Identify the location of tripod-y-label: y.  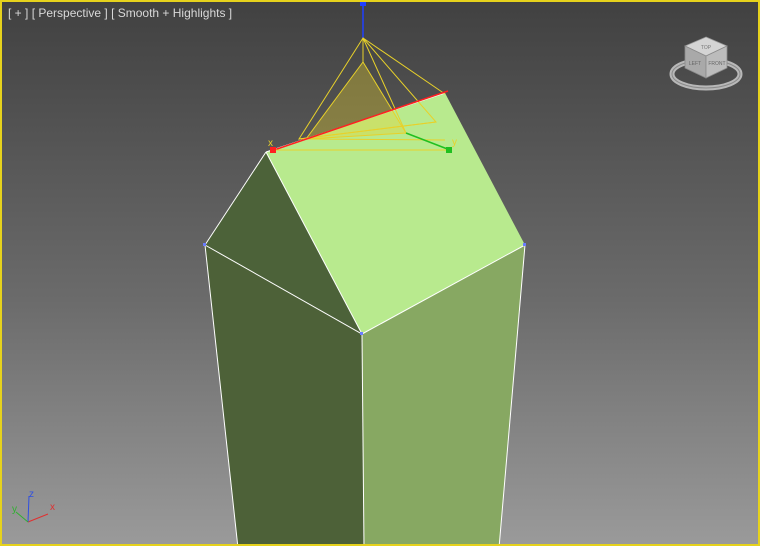
(14, 509).